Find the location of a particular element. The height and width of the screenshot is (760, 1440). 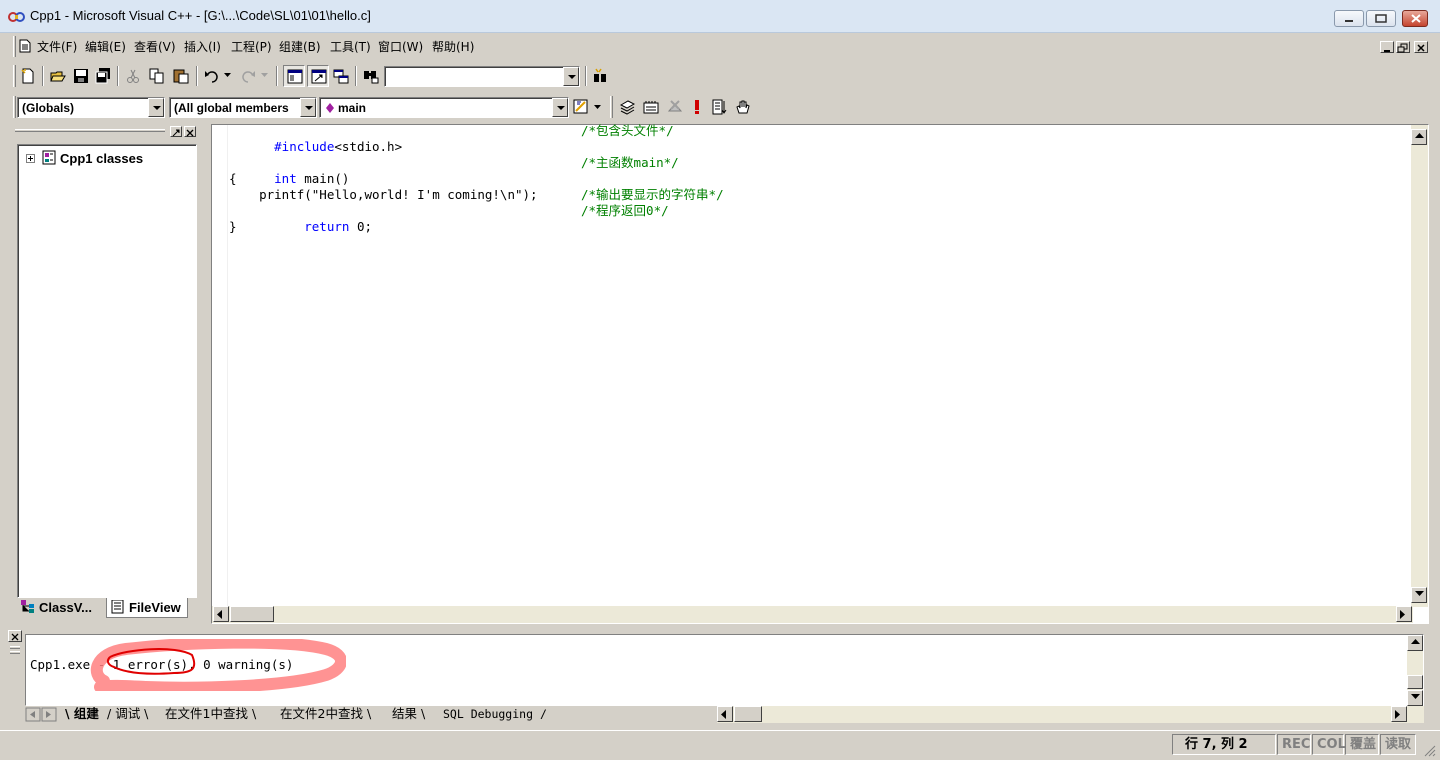

code-line: int main() is located at coordinates (289, 170).